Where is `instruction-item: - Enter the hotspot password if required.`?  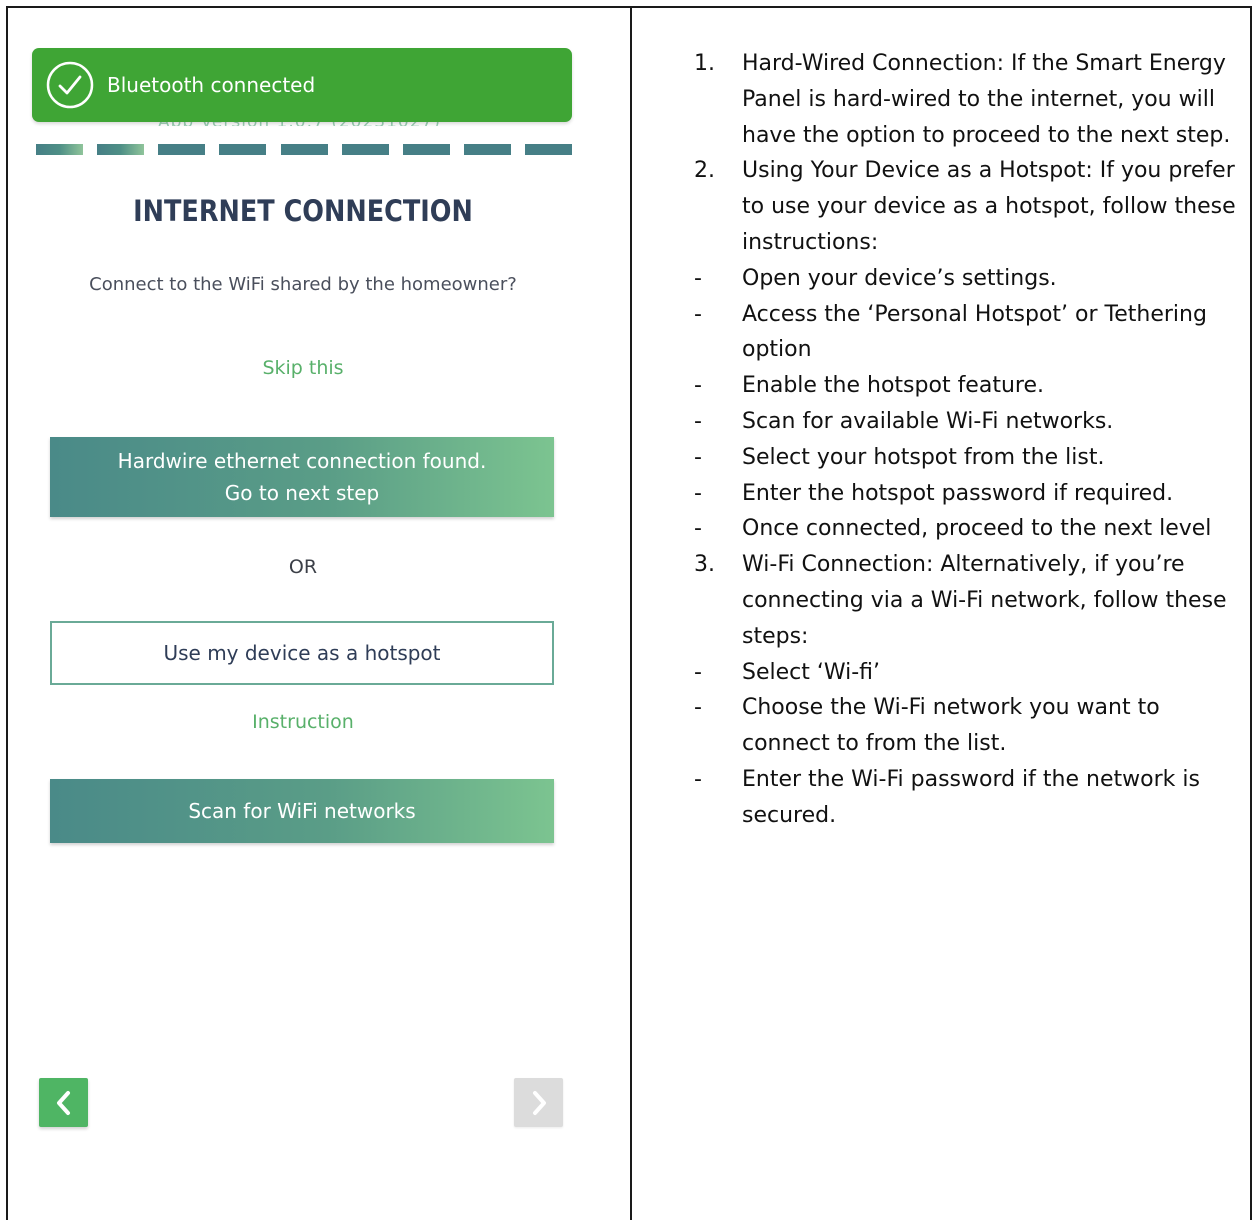
instruction-item: - Enter the hotspot password if required. is located at coordinates (968, 494).